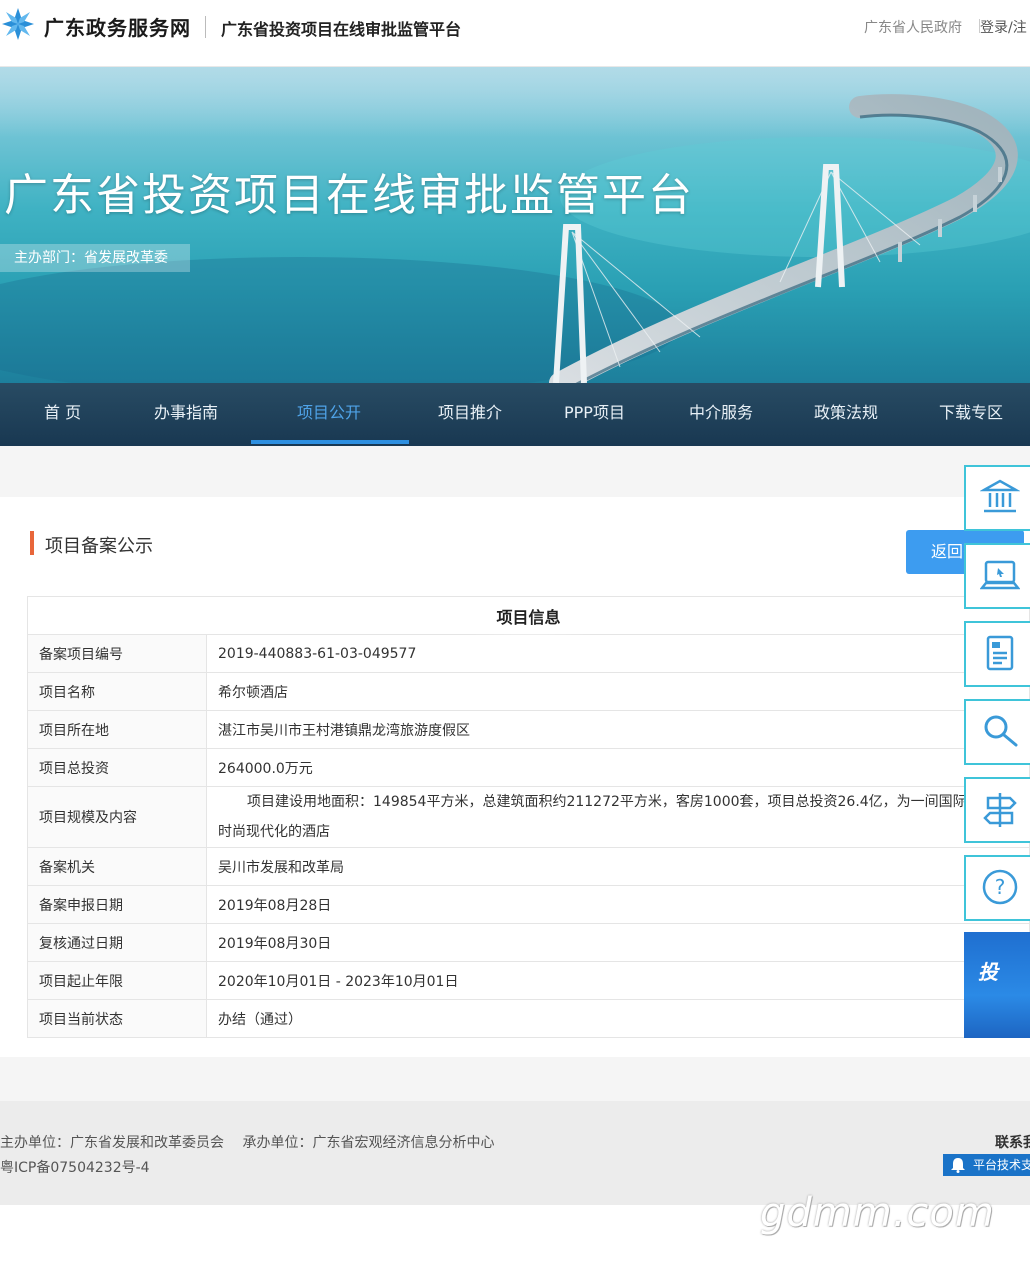 The image size is (1030, 1278). I want to click on gov-link: 广东省人民政府, so click(913, 27).